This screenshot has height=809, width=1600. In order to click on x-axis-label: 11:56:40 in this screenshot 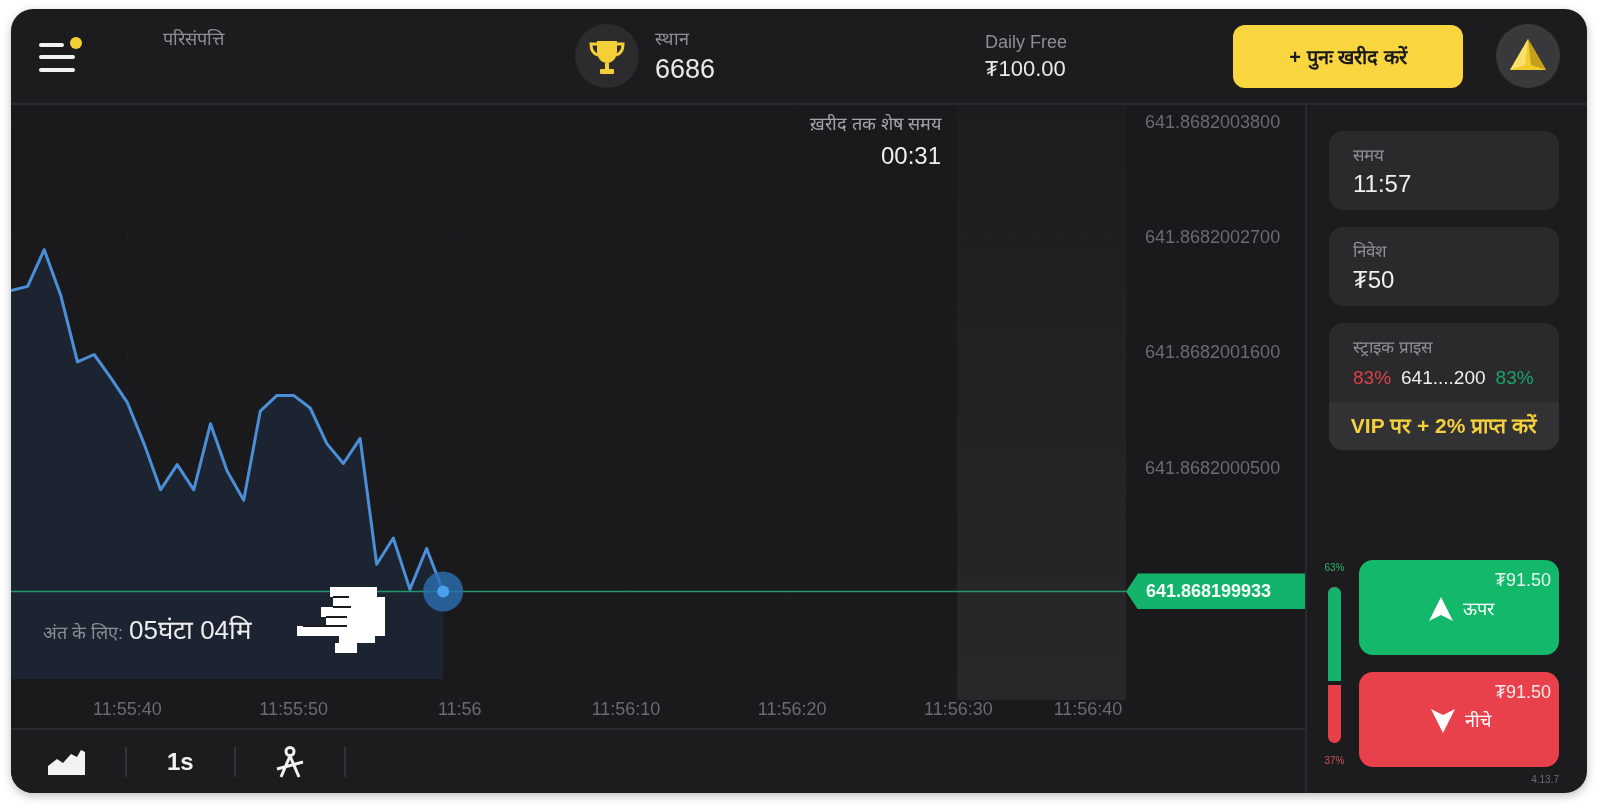, I will do `click(1088, 708)`.